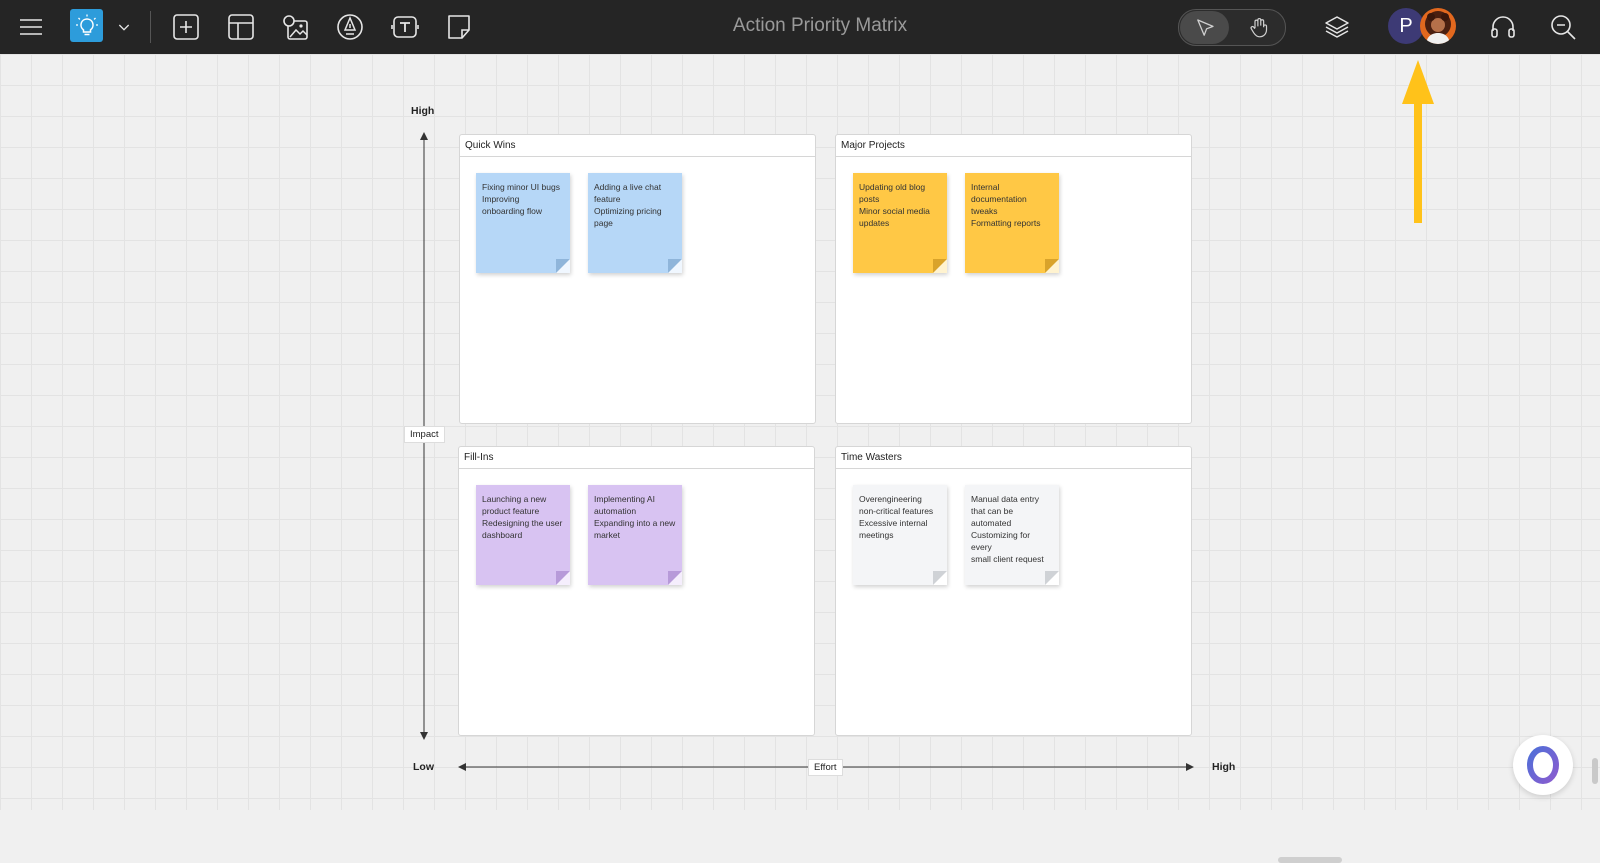  What do you see at coordinates (501, 199) in the screenshot?
I see `note-line: Improving` at bounding box center [501, 199].